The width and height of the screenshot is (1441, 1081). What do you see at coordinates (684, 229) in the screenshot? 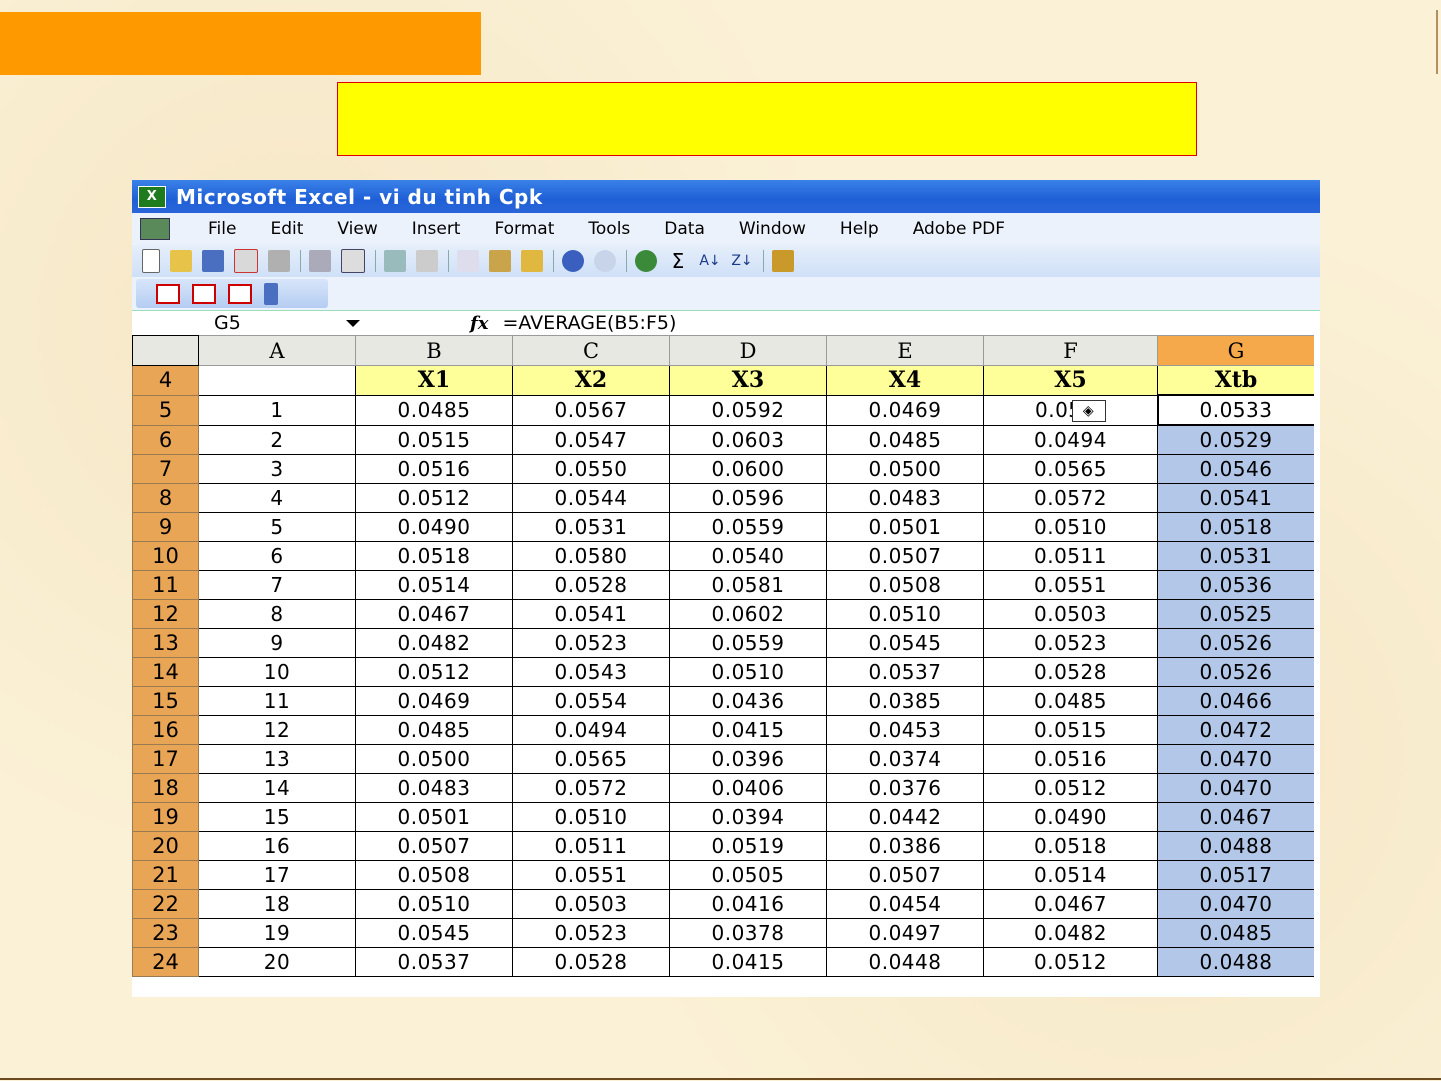
I see `menu-data: Data` at bounding box center [684, 229].